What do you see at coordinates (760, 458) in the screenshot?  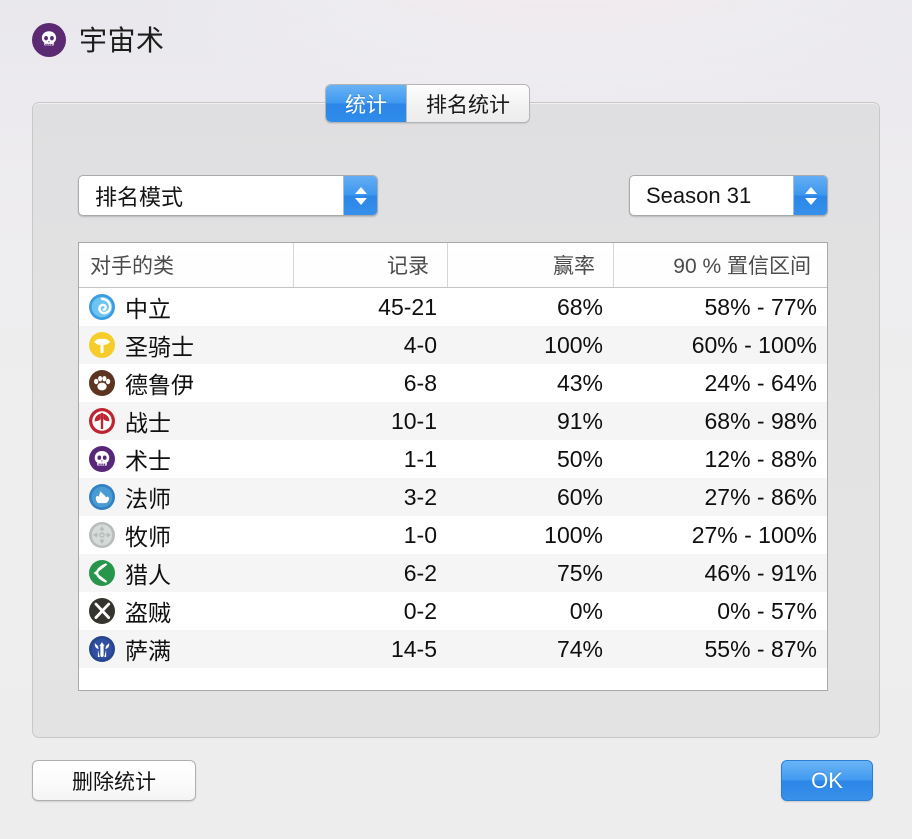 I see `cell-ci: 12% - 88%` at bounding box center [760, 458].